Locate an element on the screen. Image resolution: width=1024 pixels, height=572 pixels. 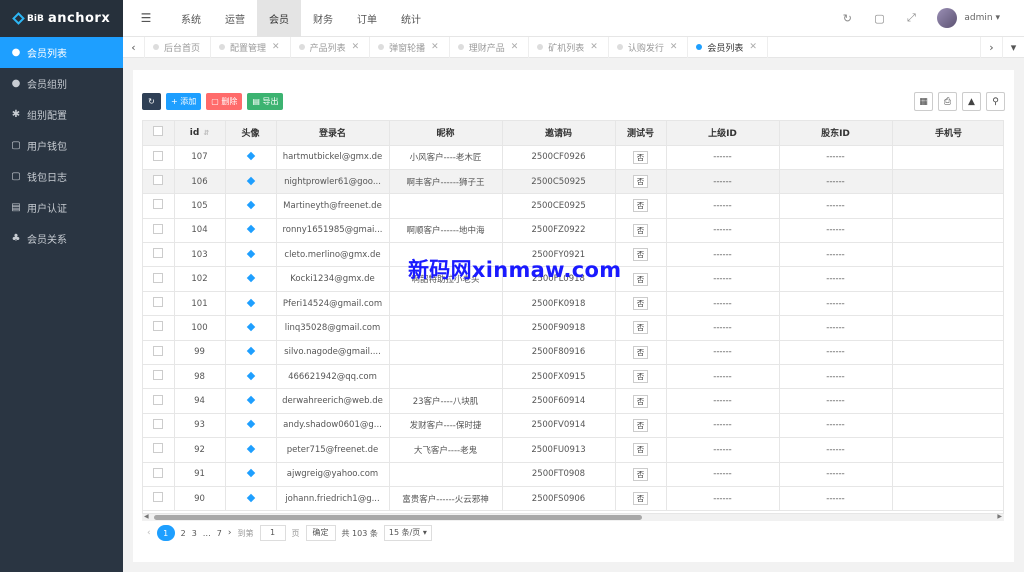
tabs-menu-icon: ▾ is located at coordinates (1013, 47).